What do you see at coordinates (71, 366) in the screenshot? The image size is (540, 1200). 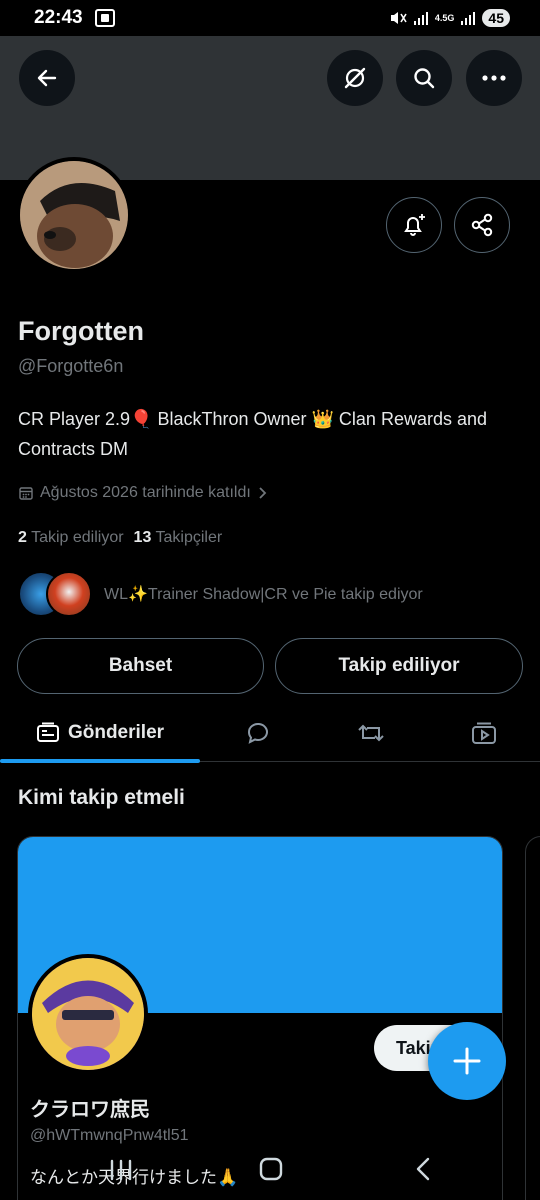 I see `profile-handle: @Forgotte6n` at bounding box center [71, 366].